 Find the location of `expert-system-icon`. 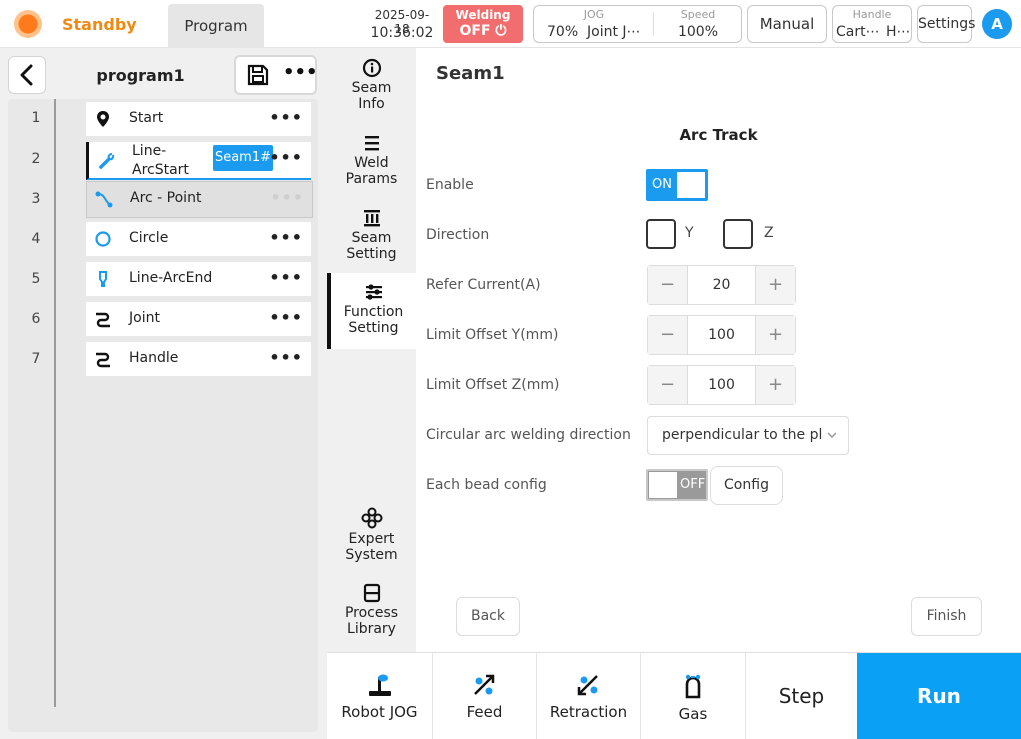

expert-system-icon is located at coordinates (371, 518).